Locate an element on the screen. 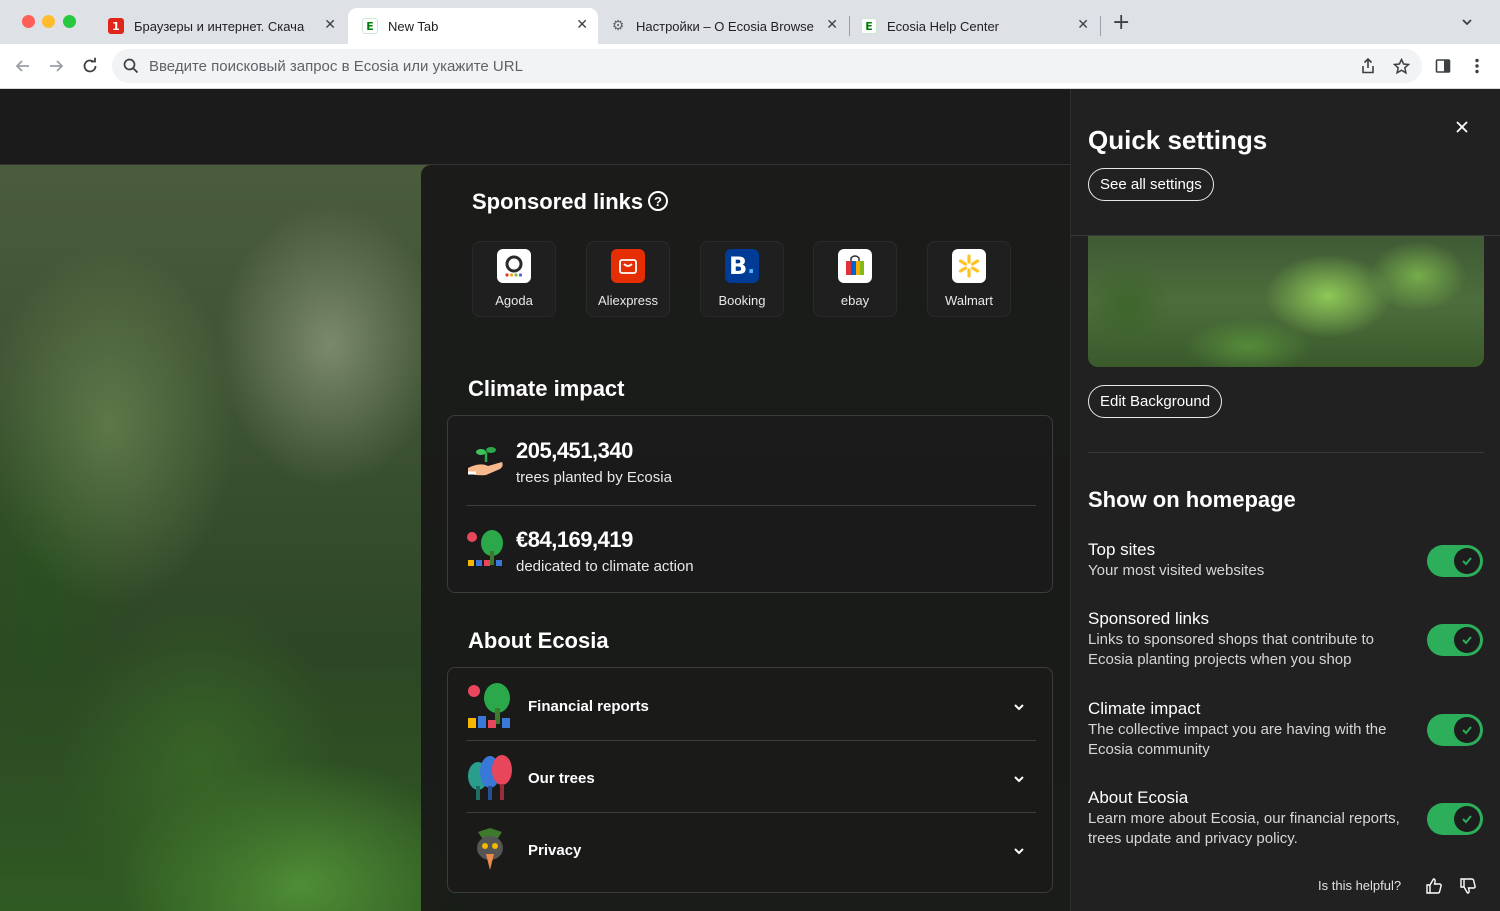 This screenshot has width=1500, height=911. top-sites-toggle is located at coordinates (1455, 561).